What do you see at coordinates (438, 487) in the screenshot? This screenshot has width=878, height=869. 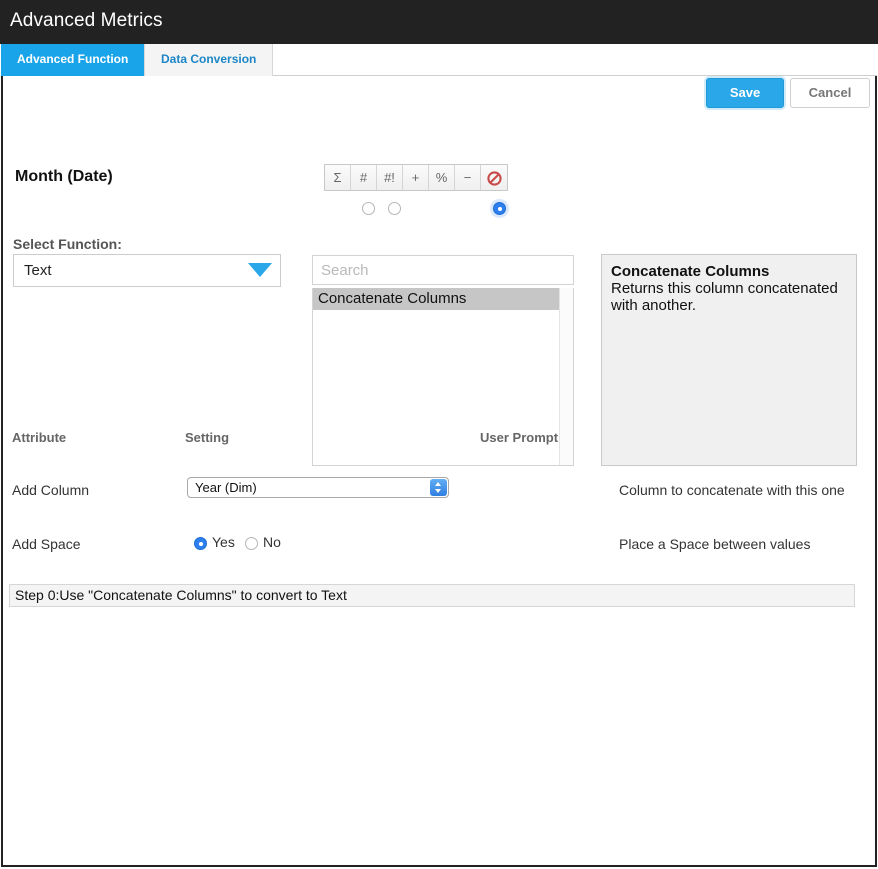 I see `stepper-arrows-icon` at bounding box center [438, 487].